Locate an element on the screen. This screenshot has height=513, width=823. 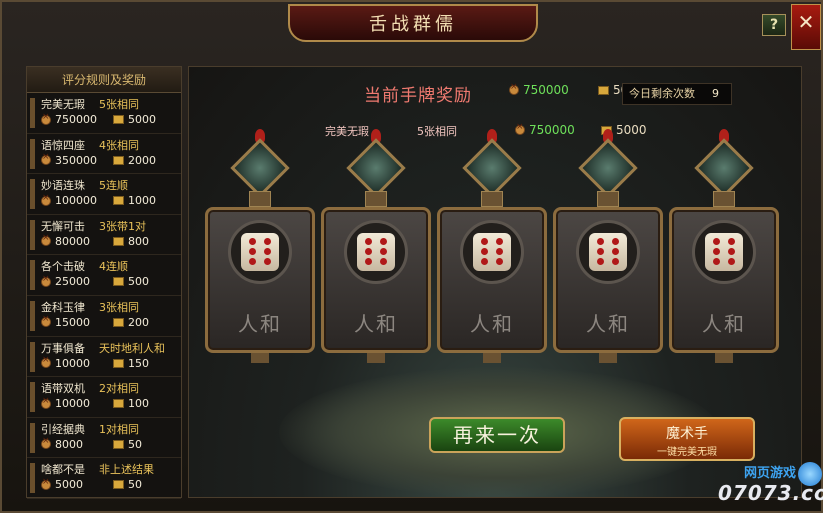
rule-coins: 10000 is located at coordinates (72, 363).